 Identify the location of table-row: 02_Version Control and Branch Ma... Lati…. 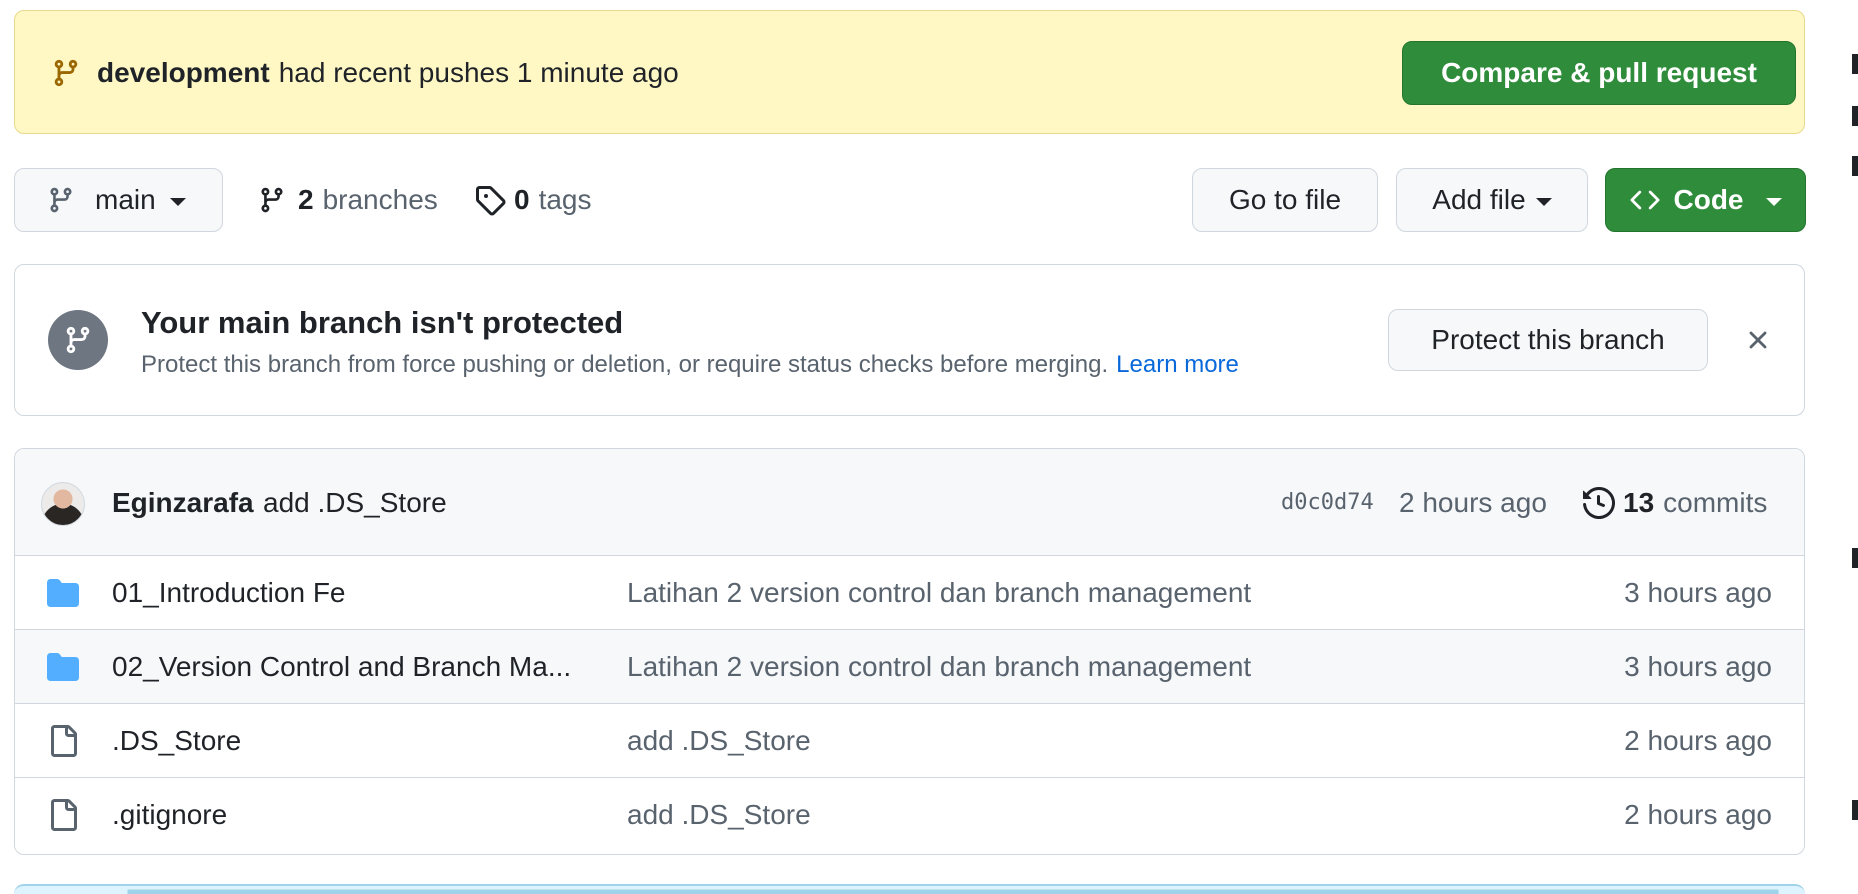
(909, 667).